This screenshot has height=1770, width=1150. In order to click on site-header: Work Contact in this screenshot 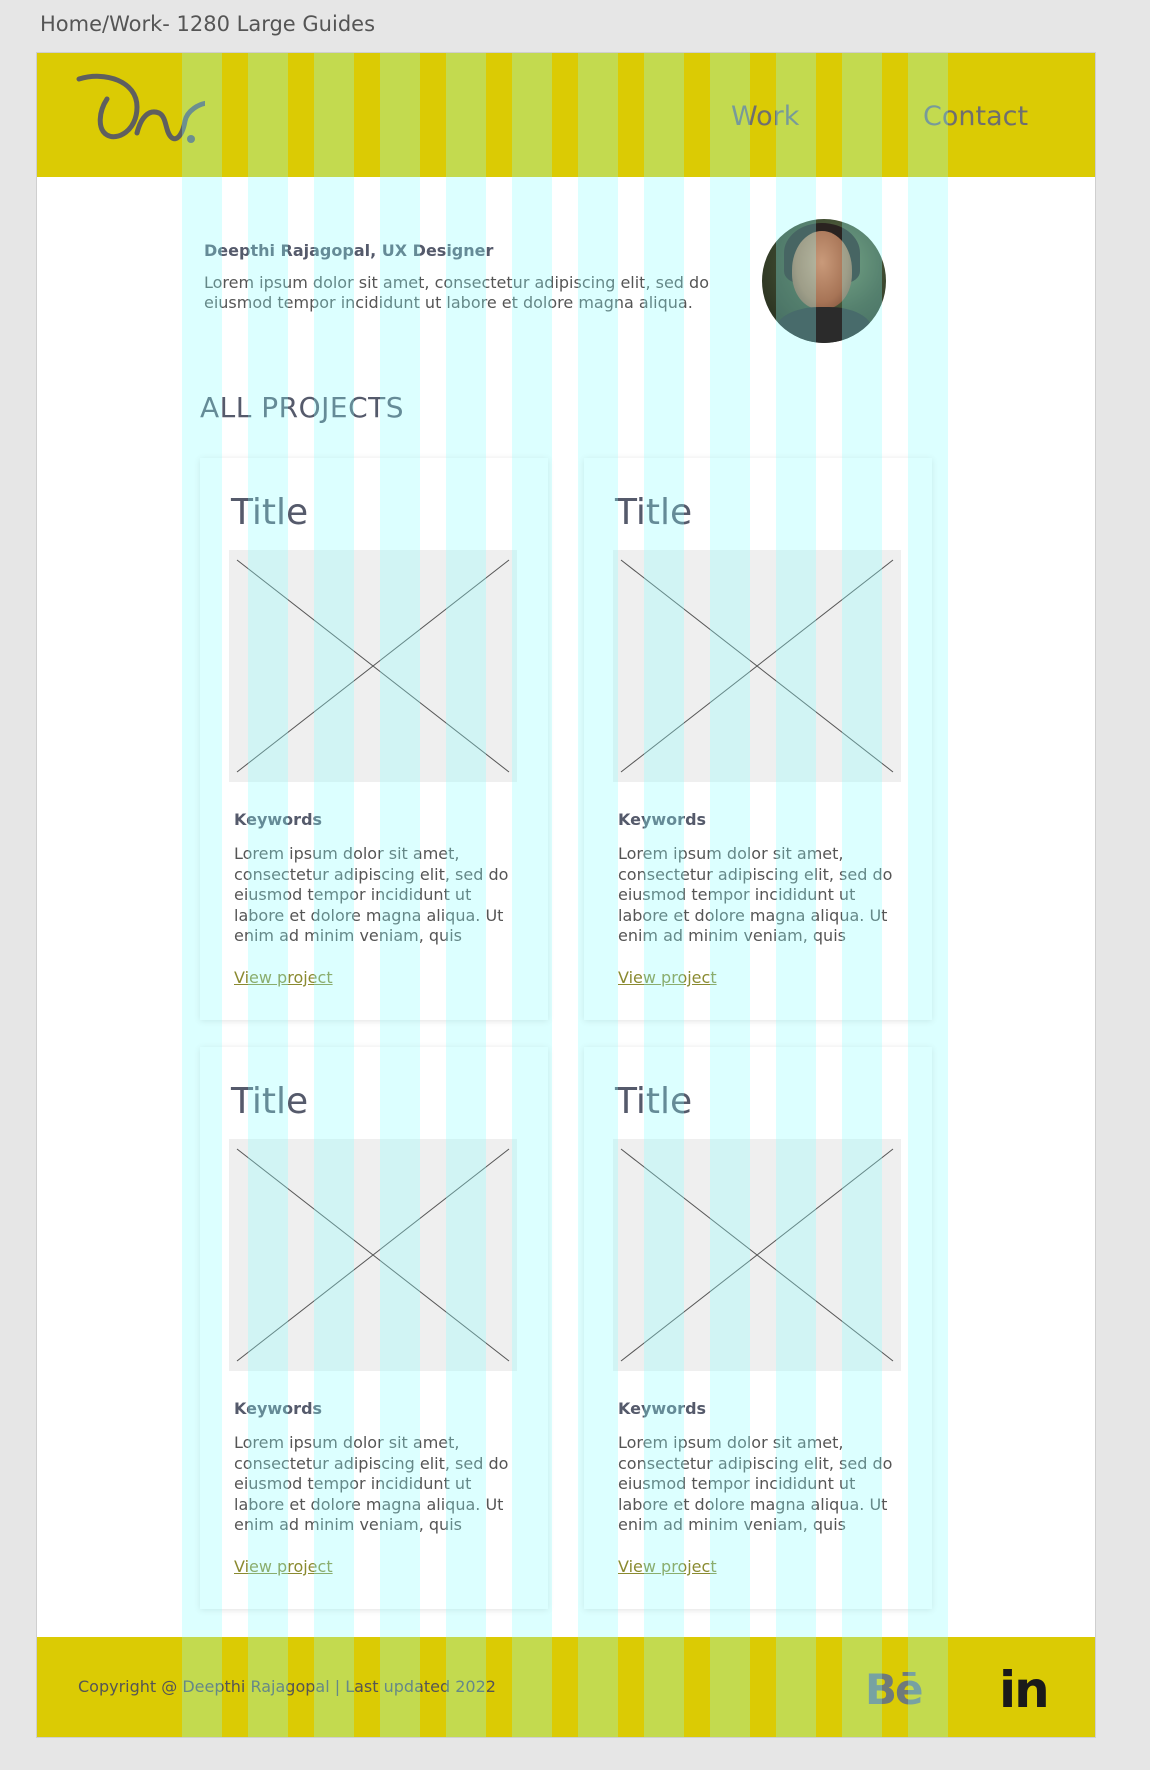, I will do `click(566, 115)`.